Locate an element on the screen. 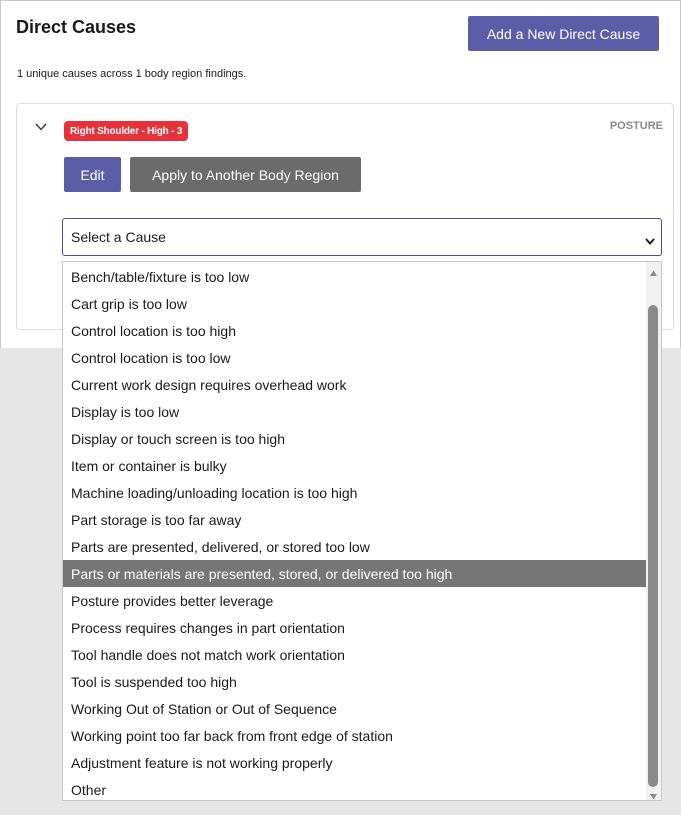  apply-to-body-region-button: Apply to Another Body Region is located at coordinates (245, 174).